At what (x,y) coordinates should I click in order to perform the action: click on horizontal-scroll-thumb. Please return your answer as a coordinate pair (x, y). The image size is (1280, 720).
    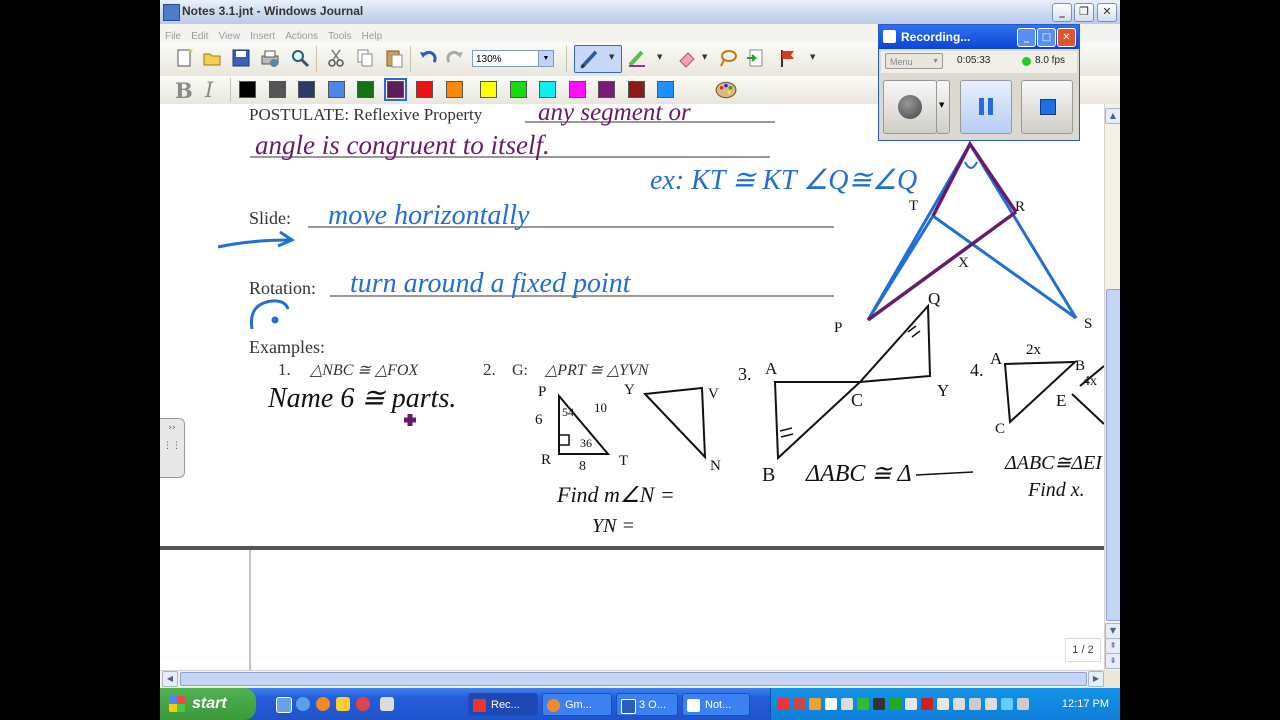
    Looking at the image, I should click on (633, 679).